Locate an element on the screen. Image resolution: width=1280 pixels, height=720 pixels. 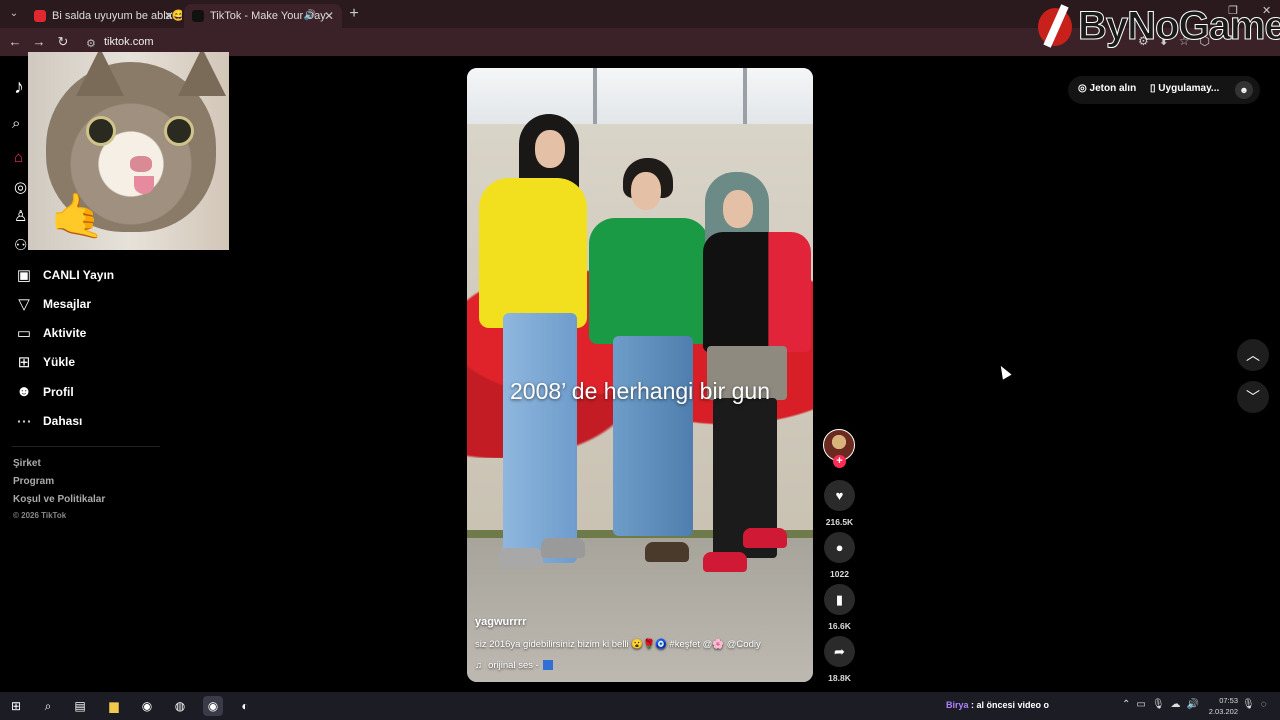
discord-icon: ◍ is located at coordinates (180, 706).